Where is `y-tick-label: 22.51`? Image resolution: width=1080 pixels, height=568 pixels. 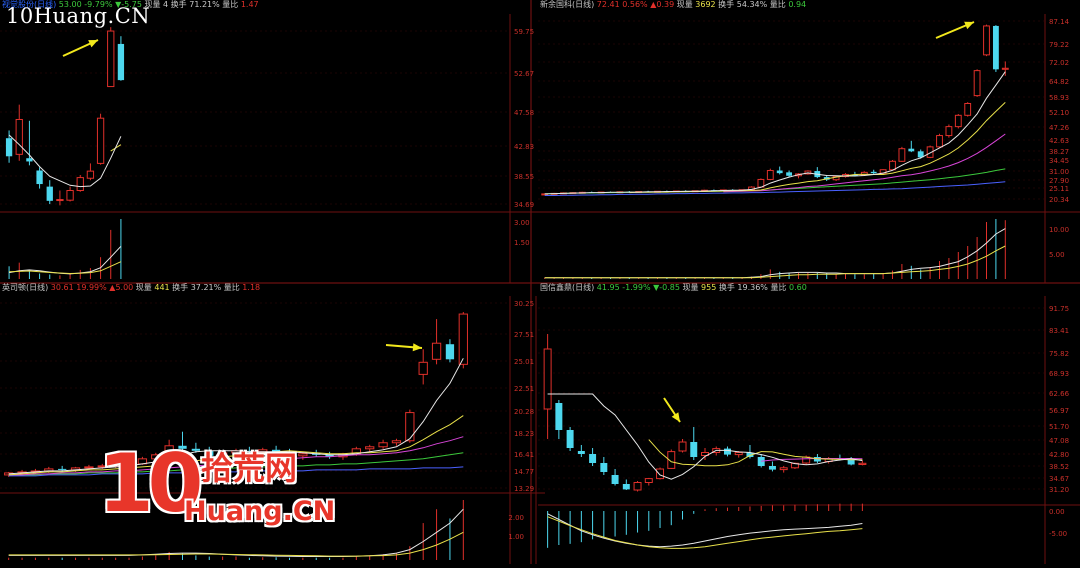 y-tick-label: 22.51 is located at coordinates (524, 389).